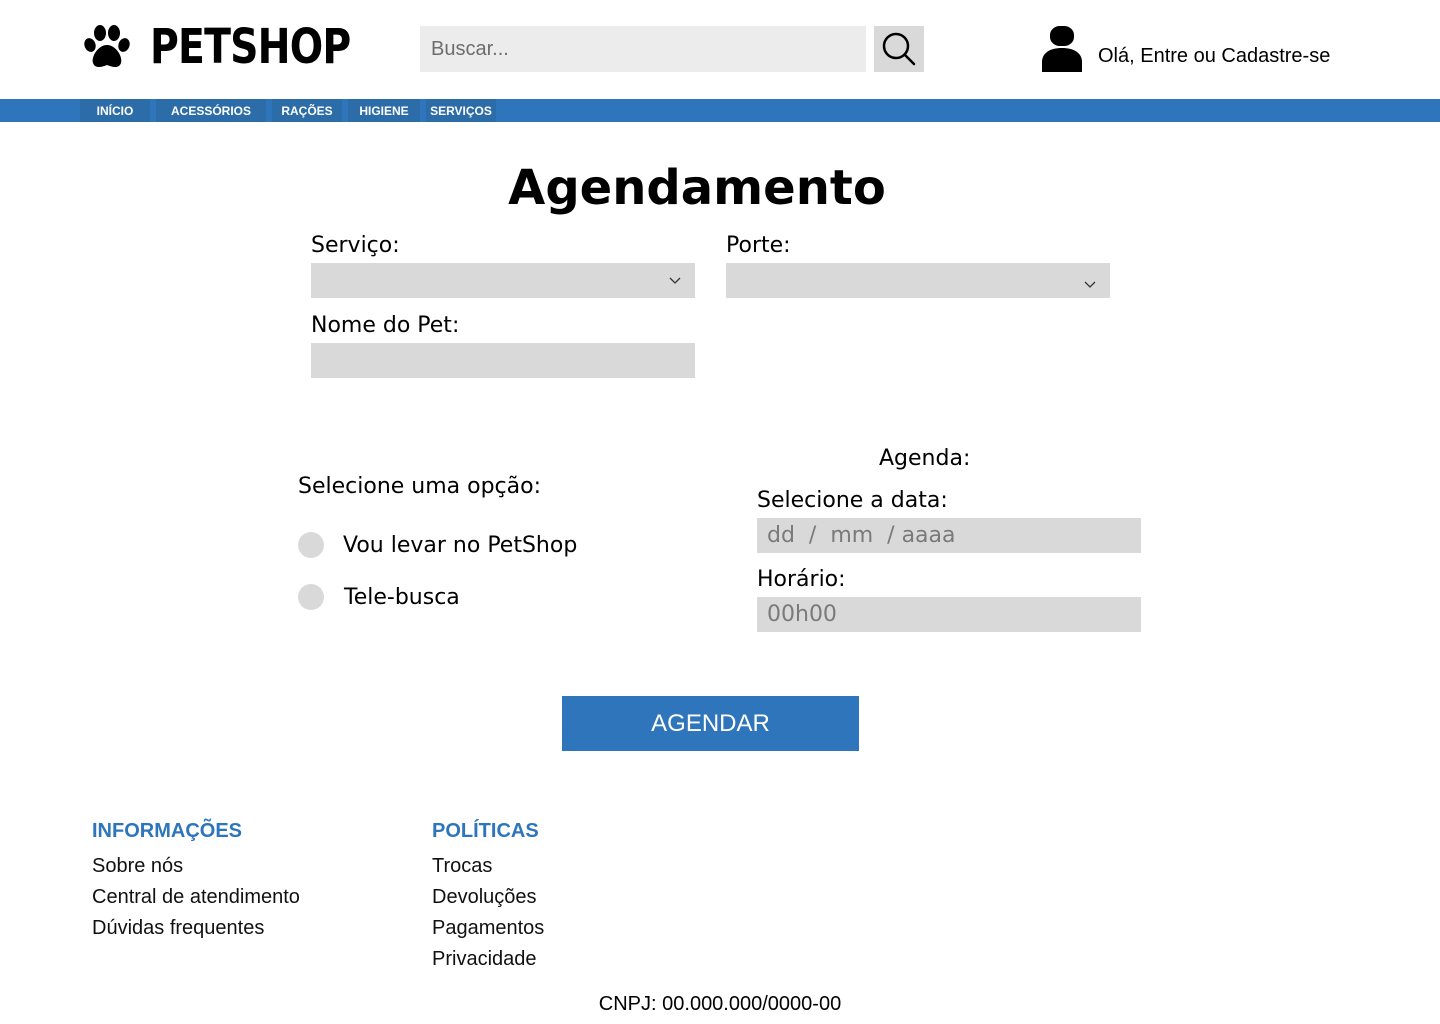  What do you see at coordinates (852, 500) in the screenshot?
I see `date-label: Selecione a data:` at bounding box center [852, 500].